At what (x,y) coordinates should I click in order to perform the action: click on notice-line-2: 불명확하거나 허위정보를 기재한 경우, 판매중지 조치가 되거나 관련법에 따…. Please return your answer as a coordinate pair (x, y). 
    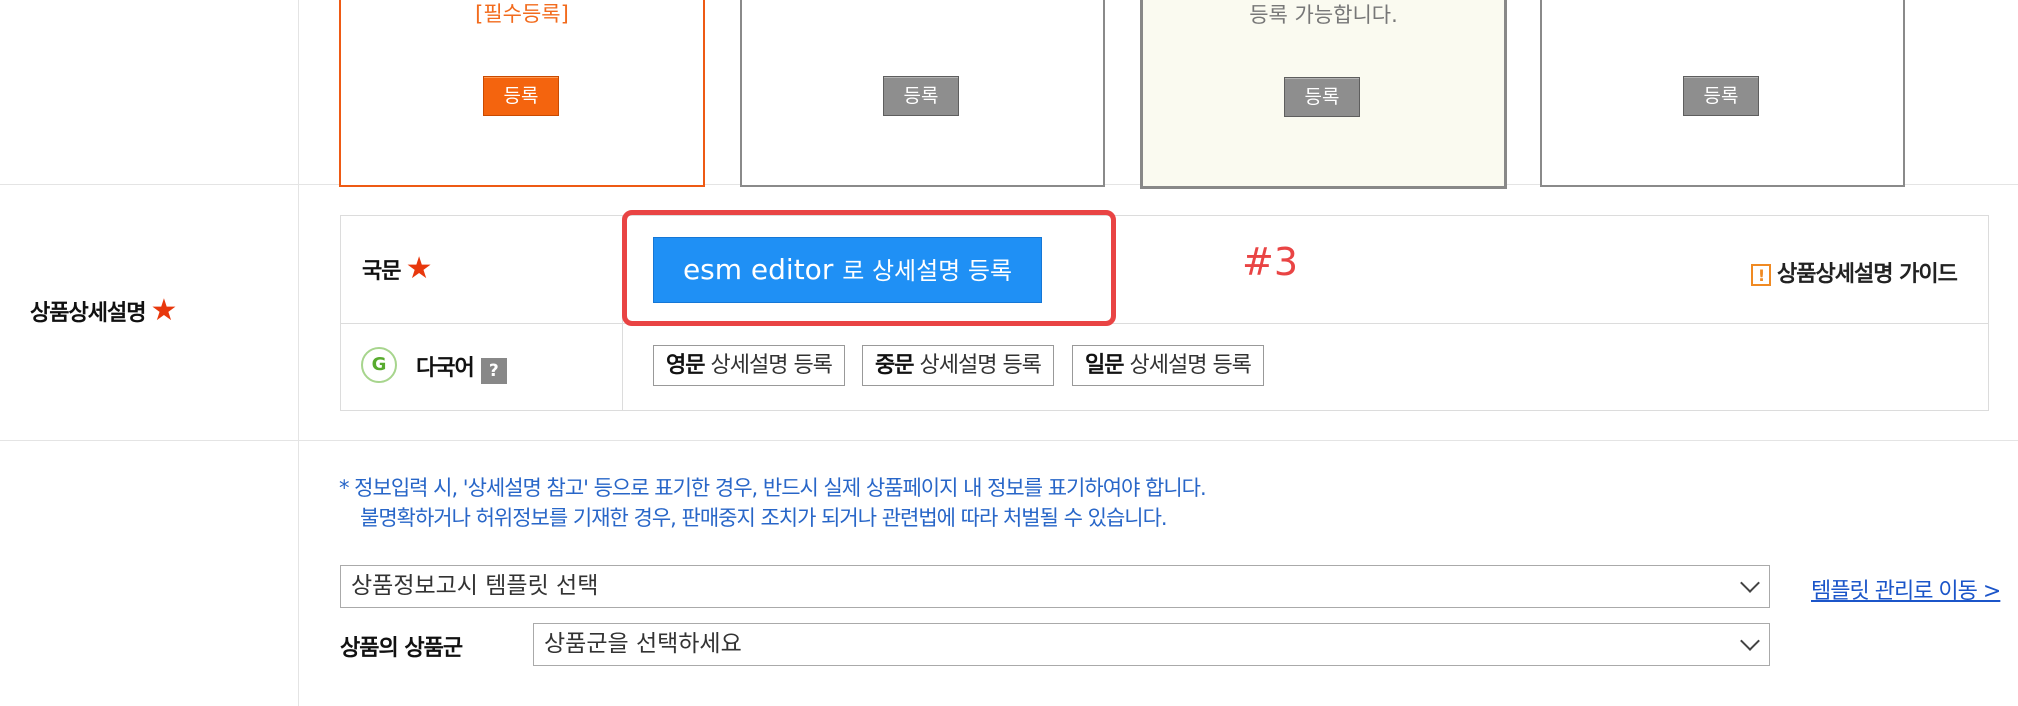
    Looking at the image, I should click on (764, 518).